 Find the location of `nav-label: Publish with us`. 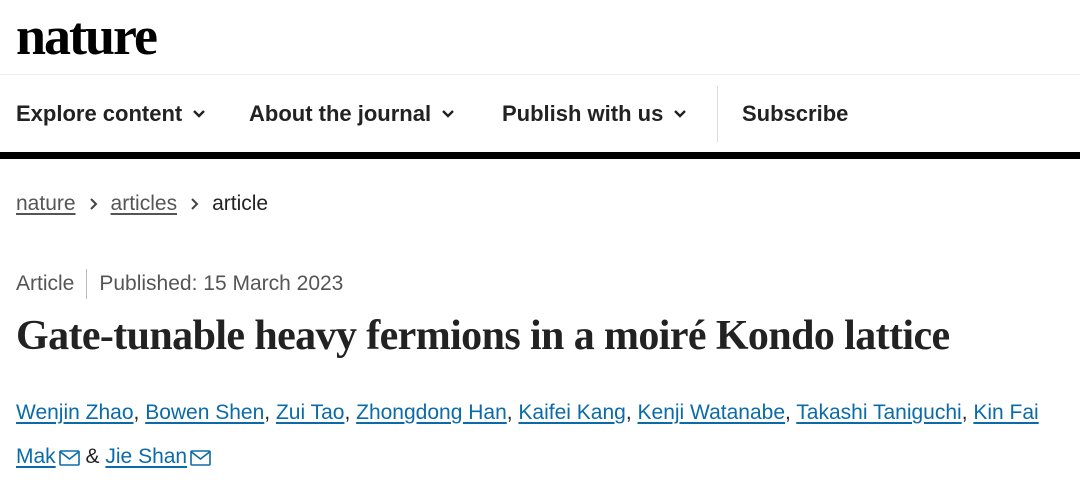

nav-label: Publish with us is located at coordinates (583, 113).